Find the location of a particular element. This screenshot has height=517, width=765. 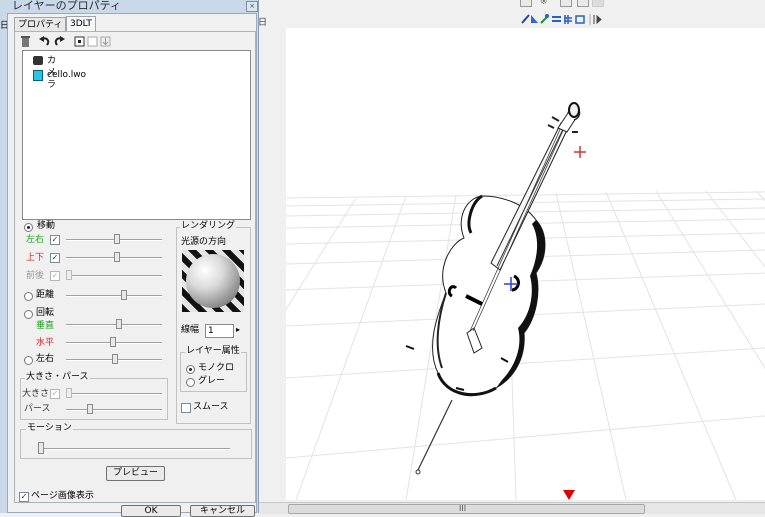

fb-checkbox: ✓ is located at coordinates (55, 276).